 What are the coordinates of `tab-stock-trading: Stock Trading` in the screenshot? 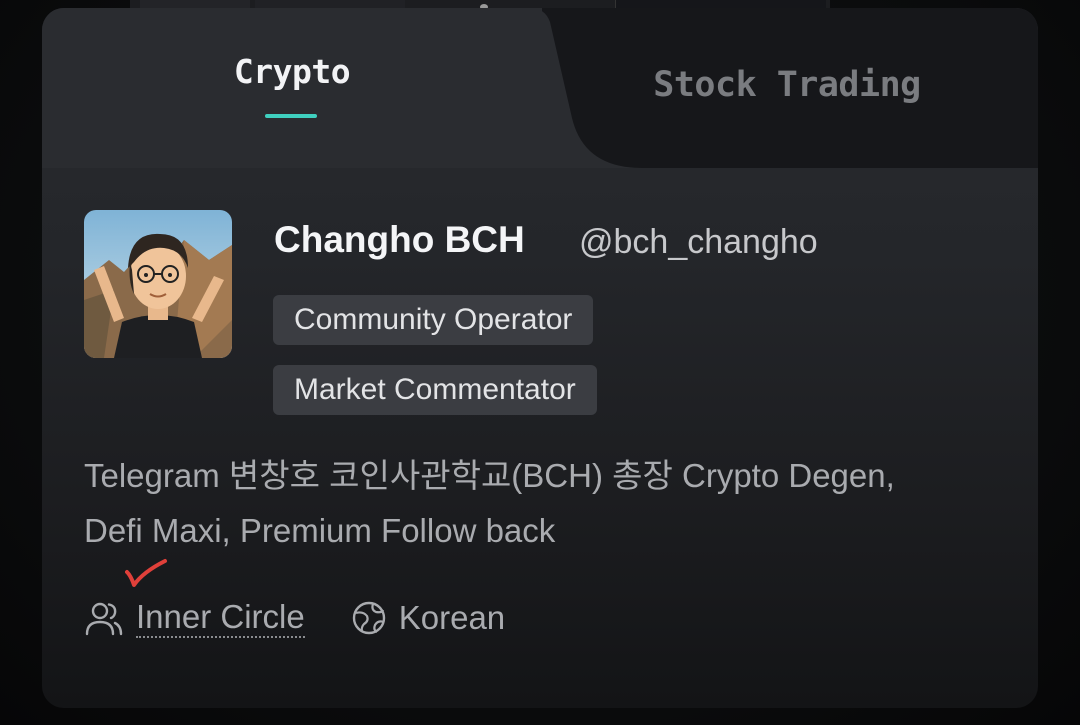 It's located at (787, 85).